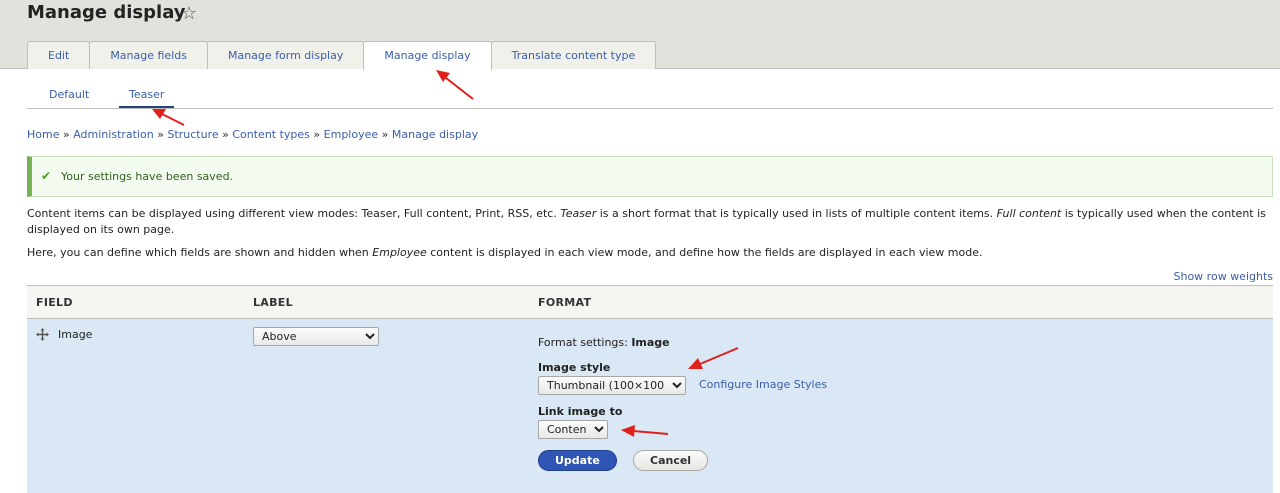  What do you see at coordinates (271, 134) in the screenshot?
I see `breadcrumb-content-types: Content types` at bounding box center [271, 134].